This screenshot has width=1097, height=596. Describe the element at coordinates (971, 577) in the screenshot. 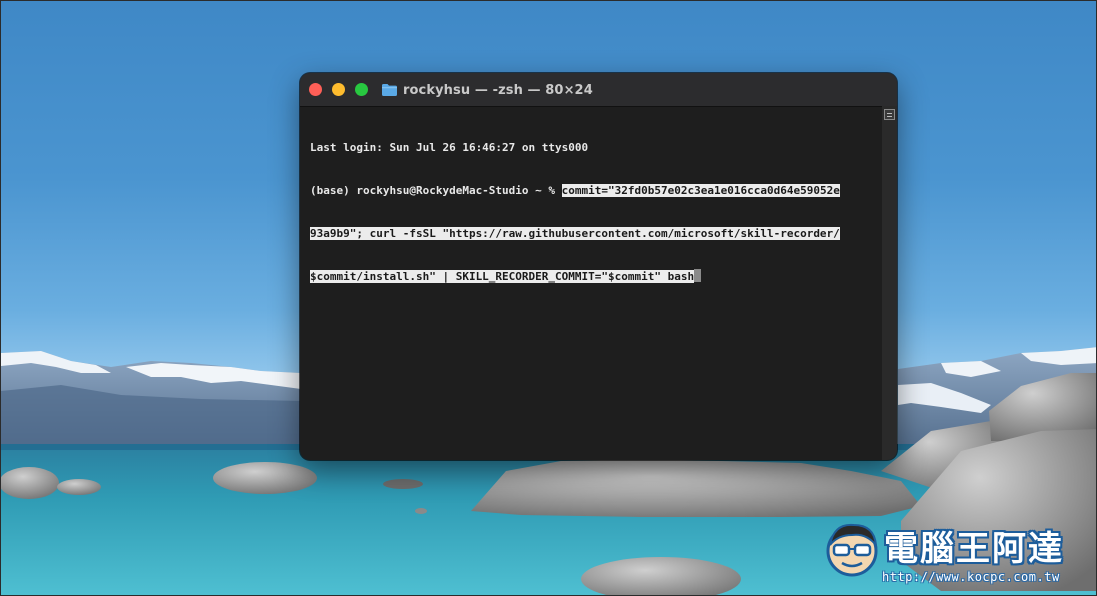

I see `watermark-url: http://www.kocpc.com.tw` at that location.